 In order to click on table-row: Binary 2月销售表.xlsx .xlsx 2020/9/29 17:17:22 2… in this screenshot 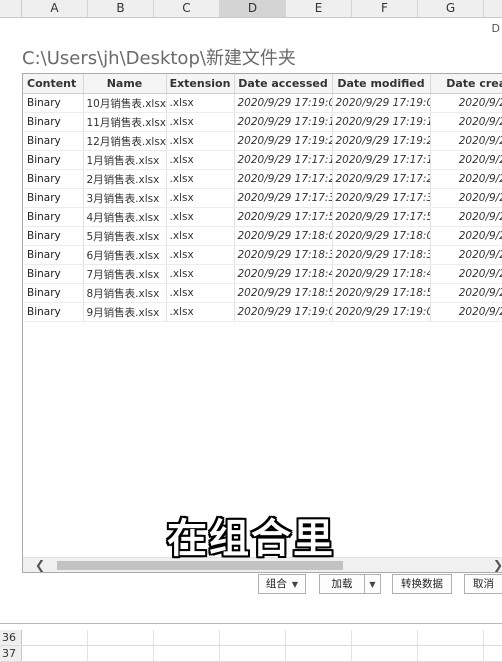, I will do `click(262, 179)`.